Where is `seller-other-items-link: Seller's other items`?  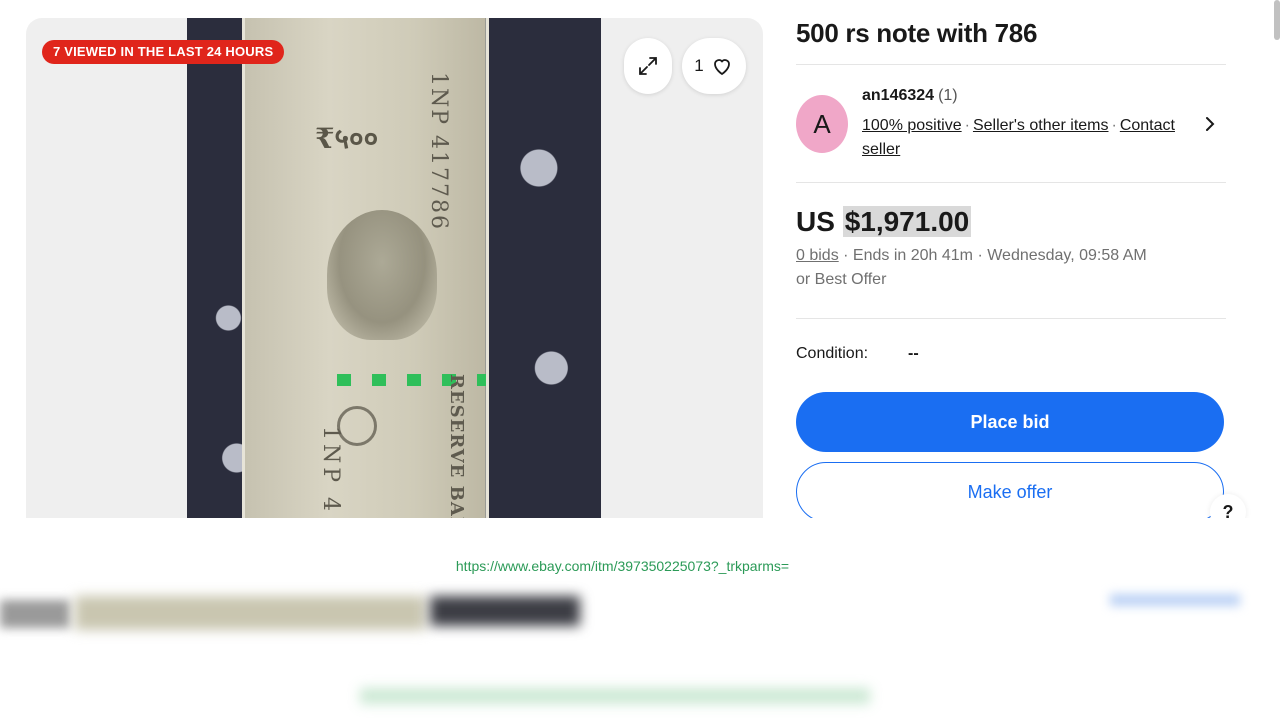 seller-other-items-link: Seller's other items is located at coordinates (1041, 125).